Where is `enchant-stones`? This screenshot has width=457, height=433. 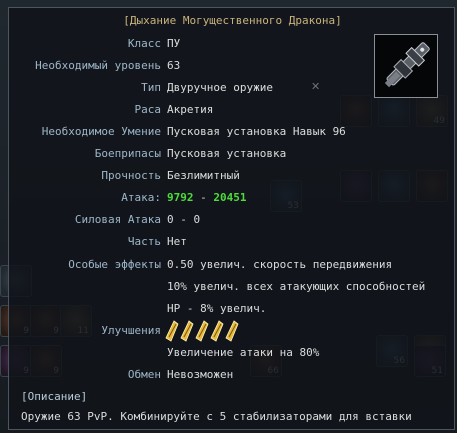 enchant-stones is located at coordinates (202, 331).